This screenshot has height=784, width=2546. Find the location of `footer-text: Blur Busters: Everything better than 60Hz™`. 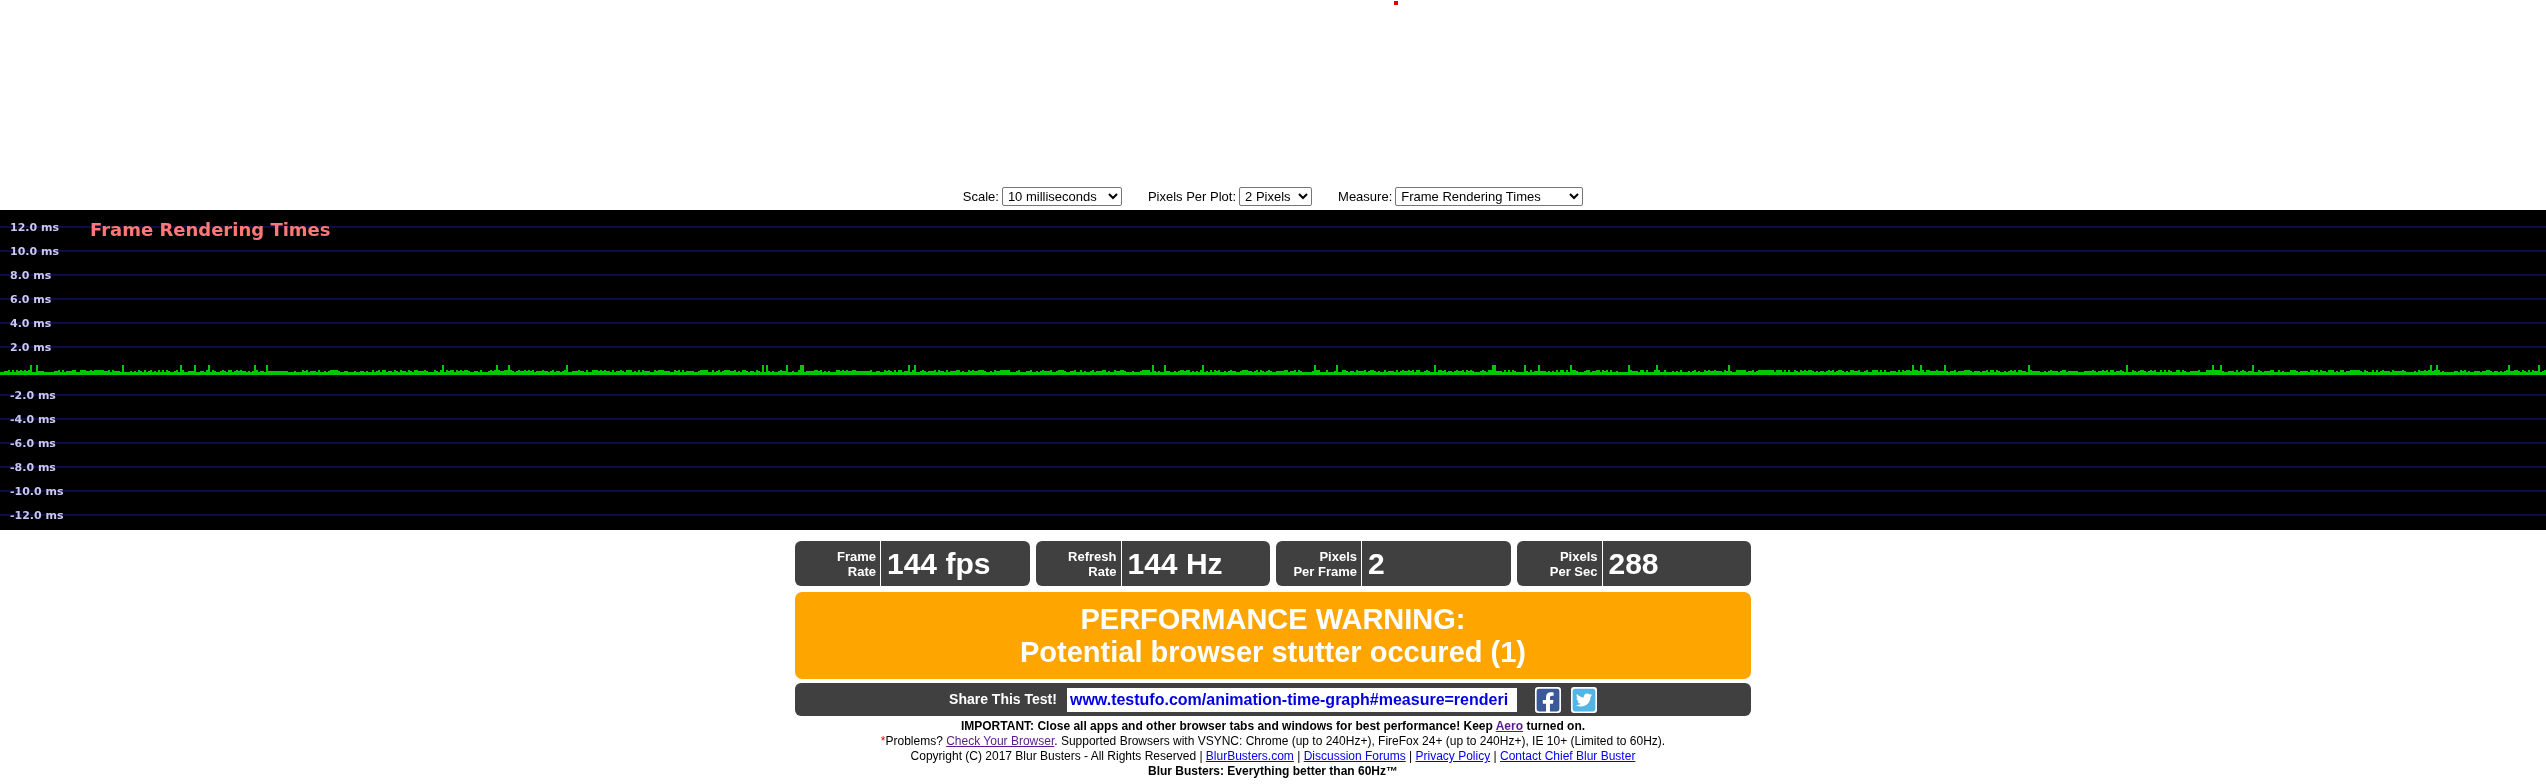

footer-text: Blur Busters: Everything better than 60Hz™ is located at coordinates (1273, 771).